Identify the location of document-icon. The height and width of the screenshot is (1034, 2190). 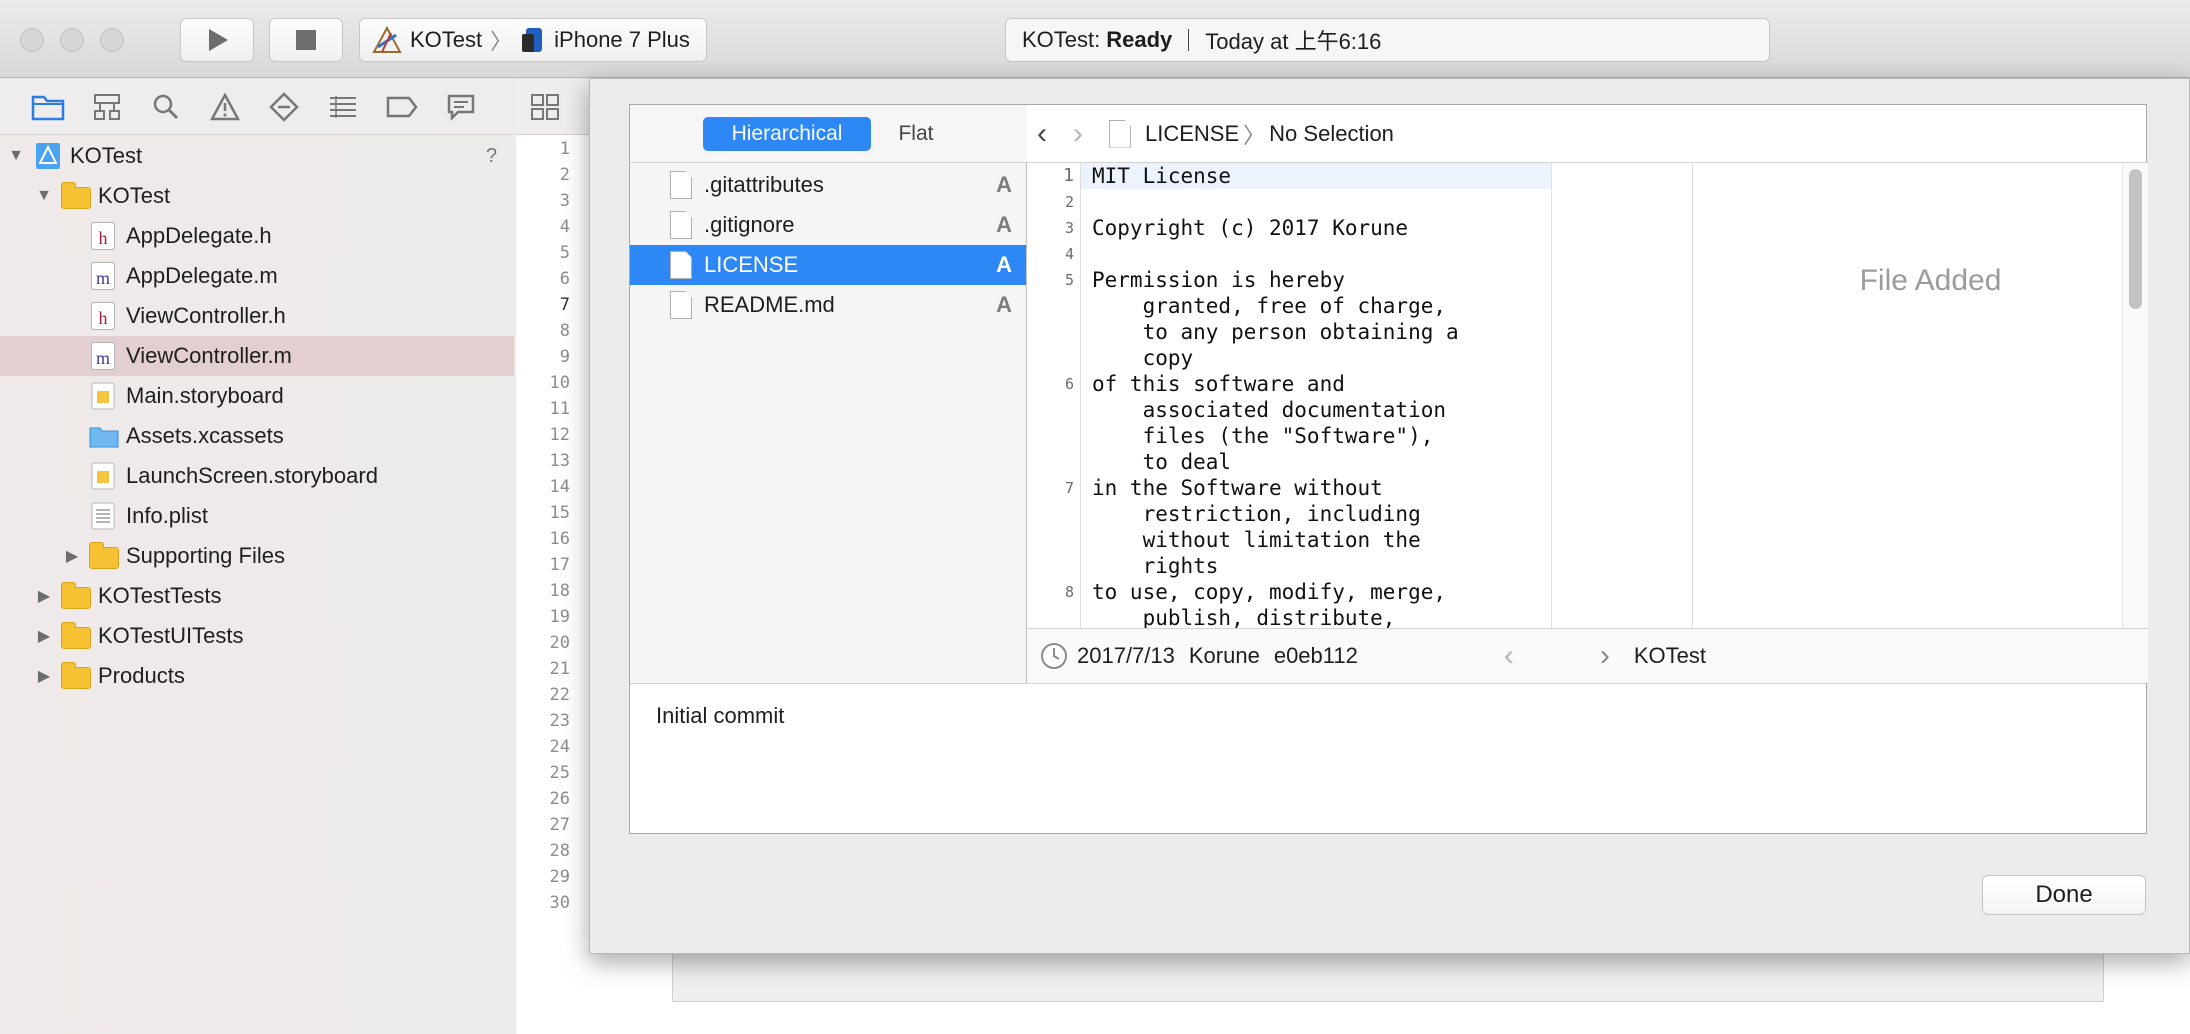
(681, 265).